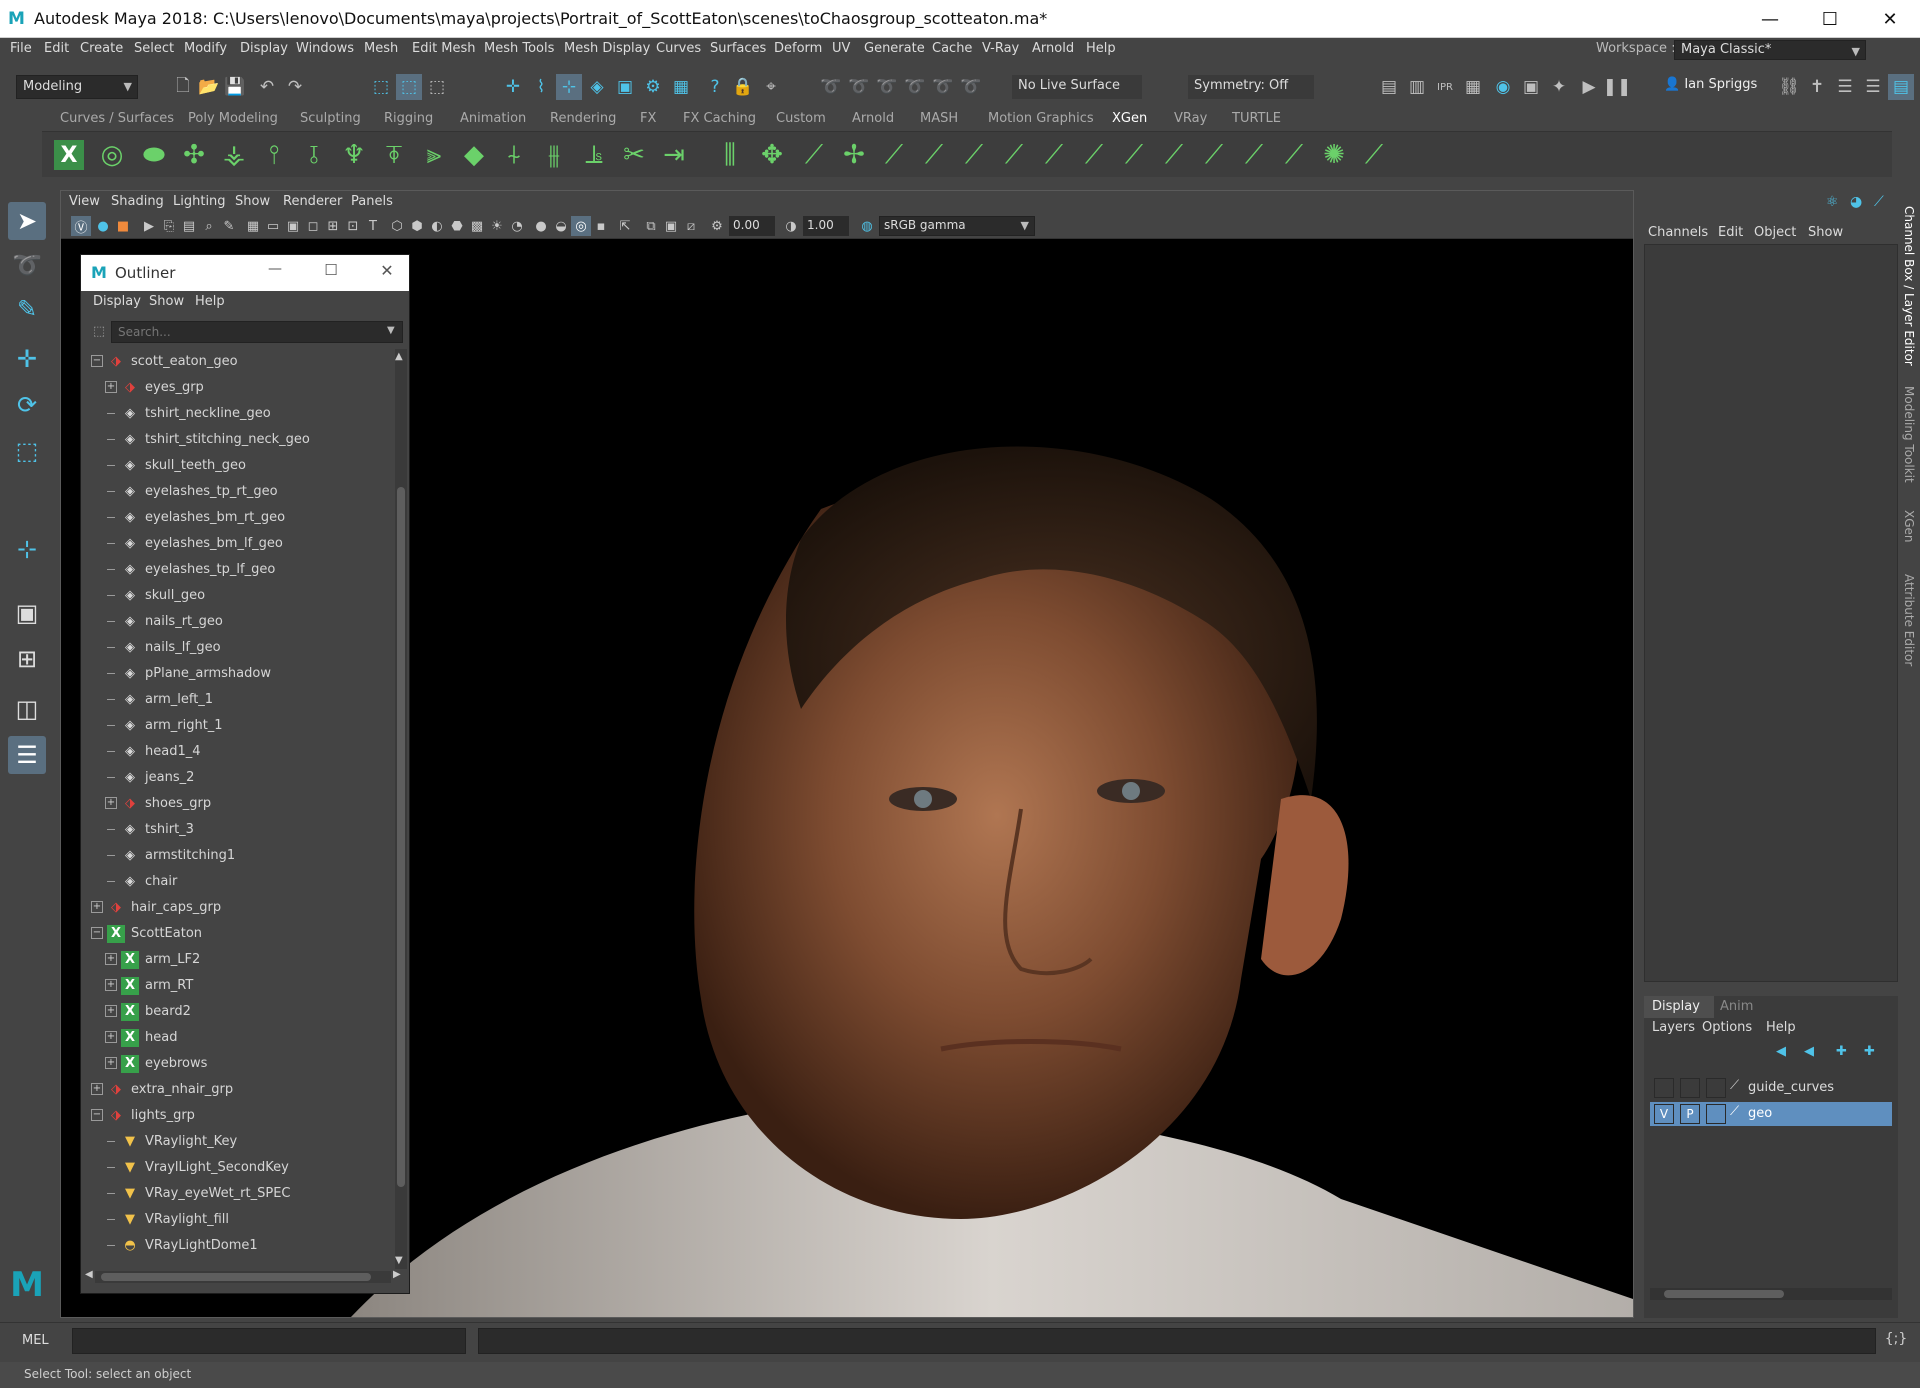  I want to click on shelf-tab-motion-graphics: Motion Graphics, so click(1041, 118).